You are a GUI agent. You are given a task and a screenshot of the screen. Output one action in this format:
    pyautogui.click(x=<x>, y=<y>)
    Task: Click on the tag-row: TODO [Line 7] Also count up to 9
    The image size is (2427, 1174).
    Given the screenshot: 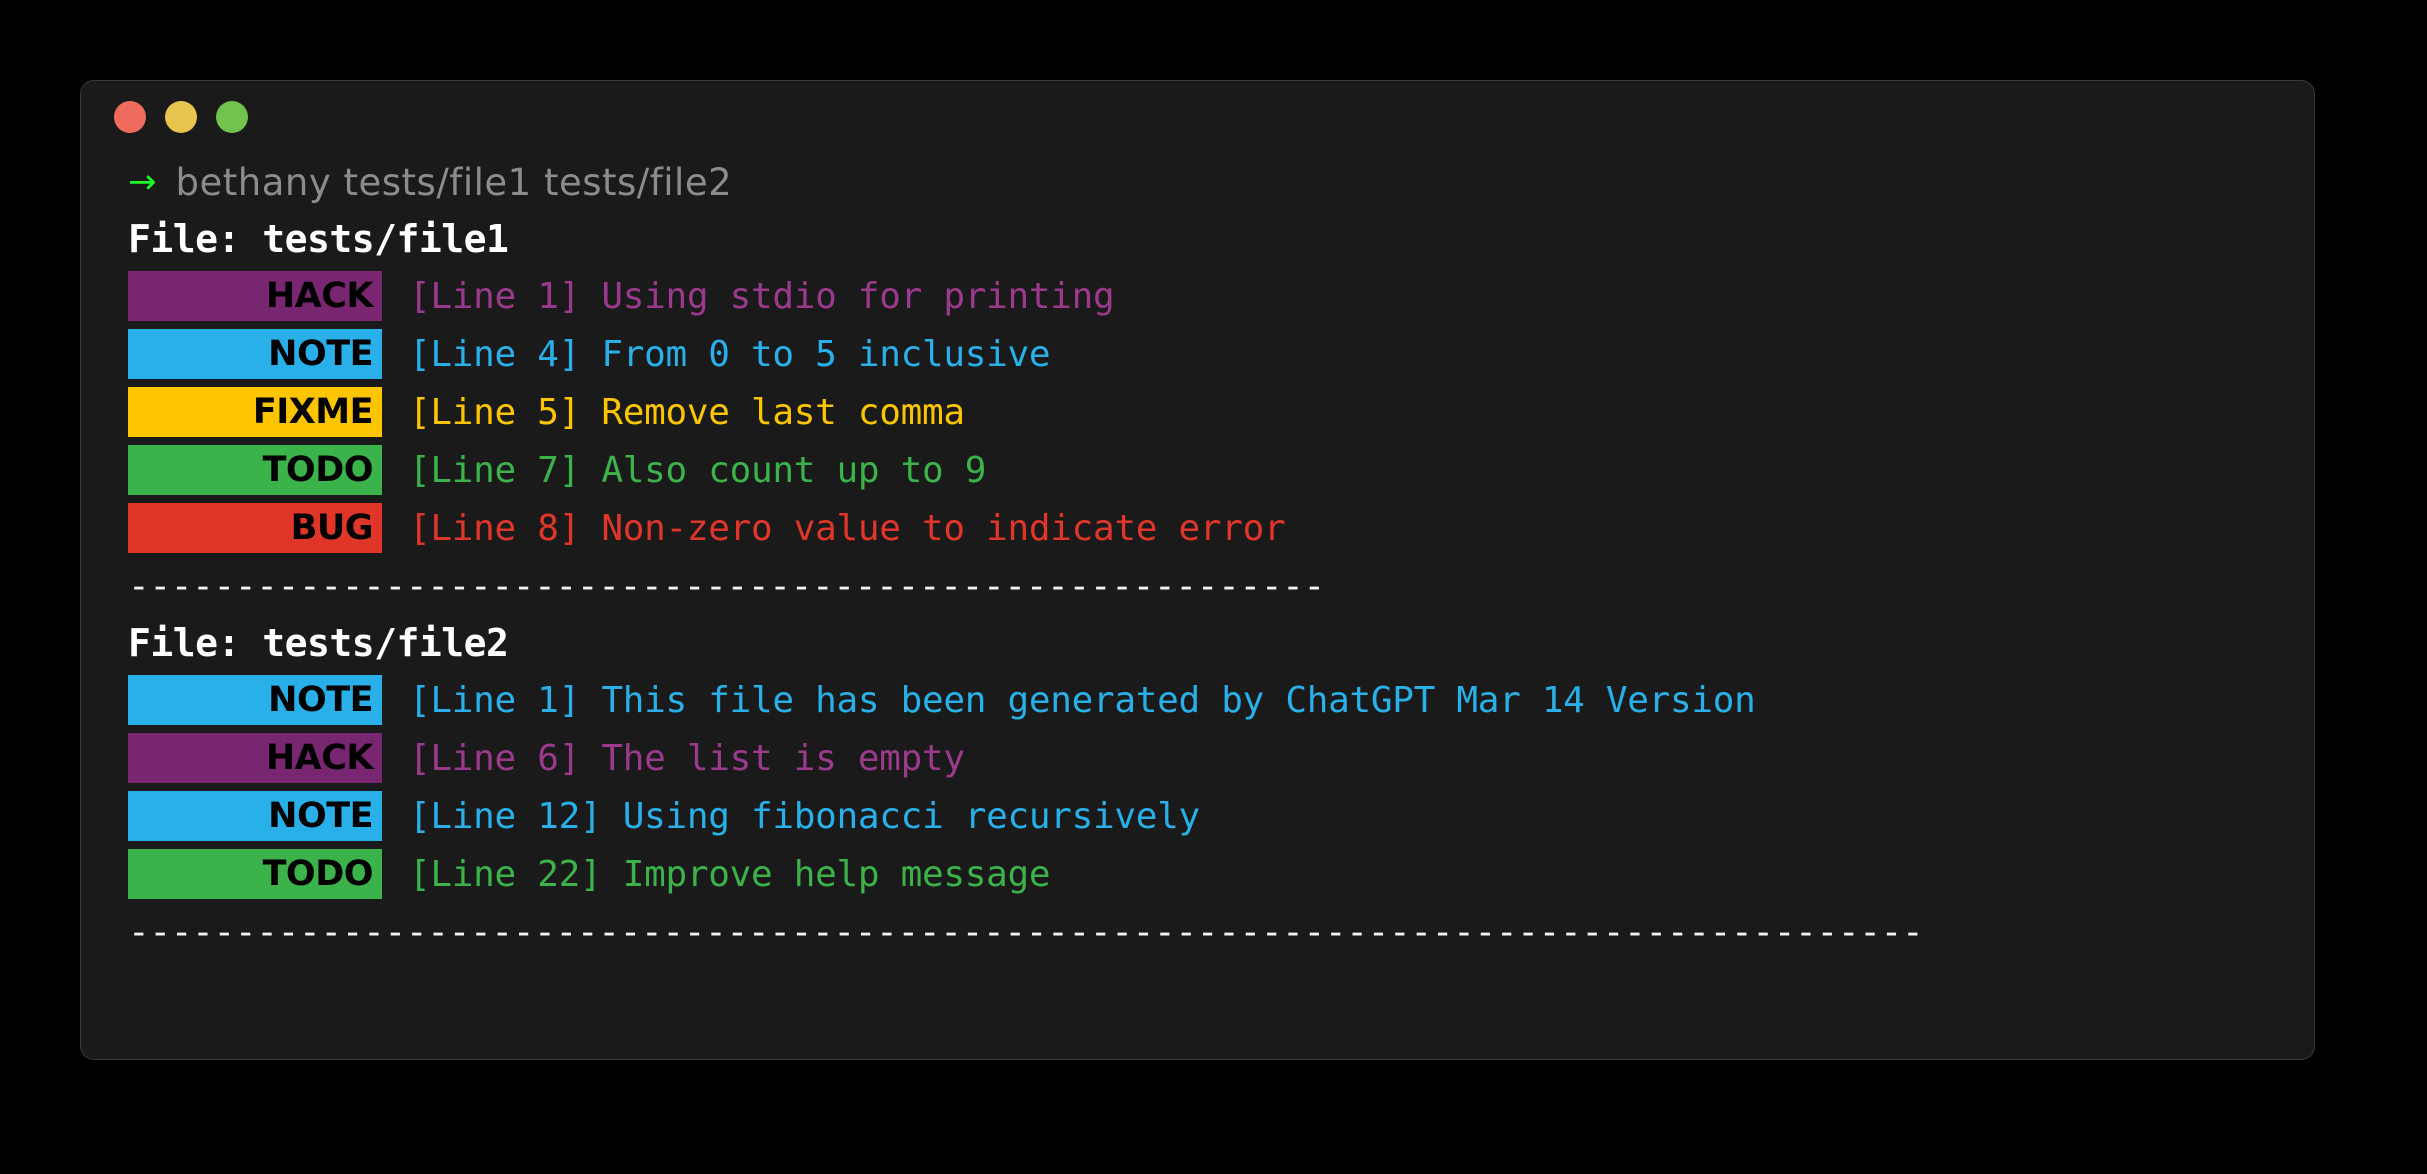 What is the action you would take?
    pyautogui.click(x=1221, y=470)
    